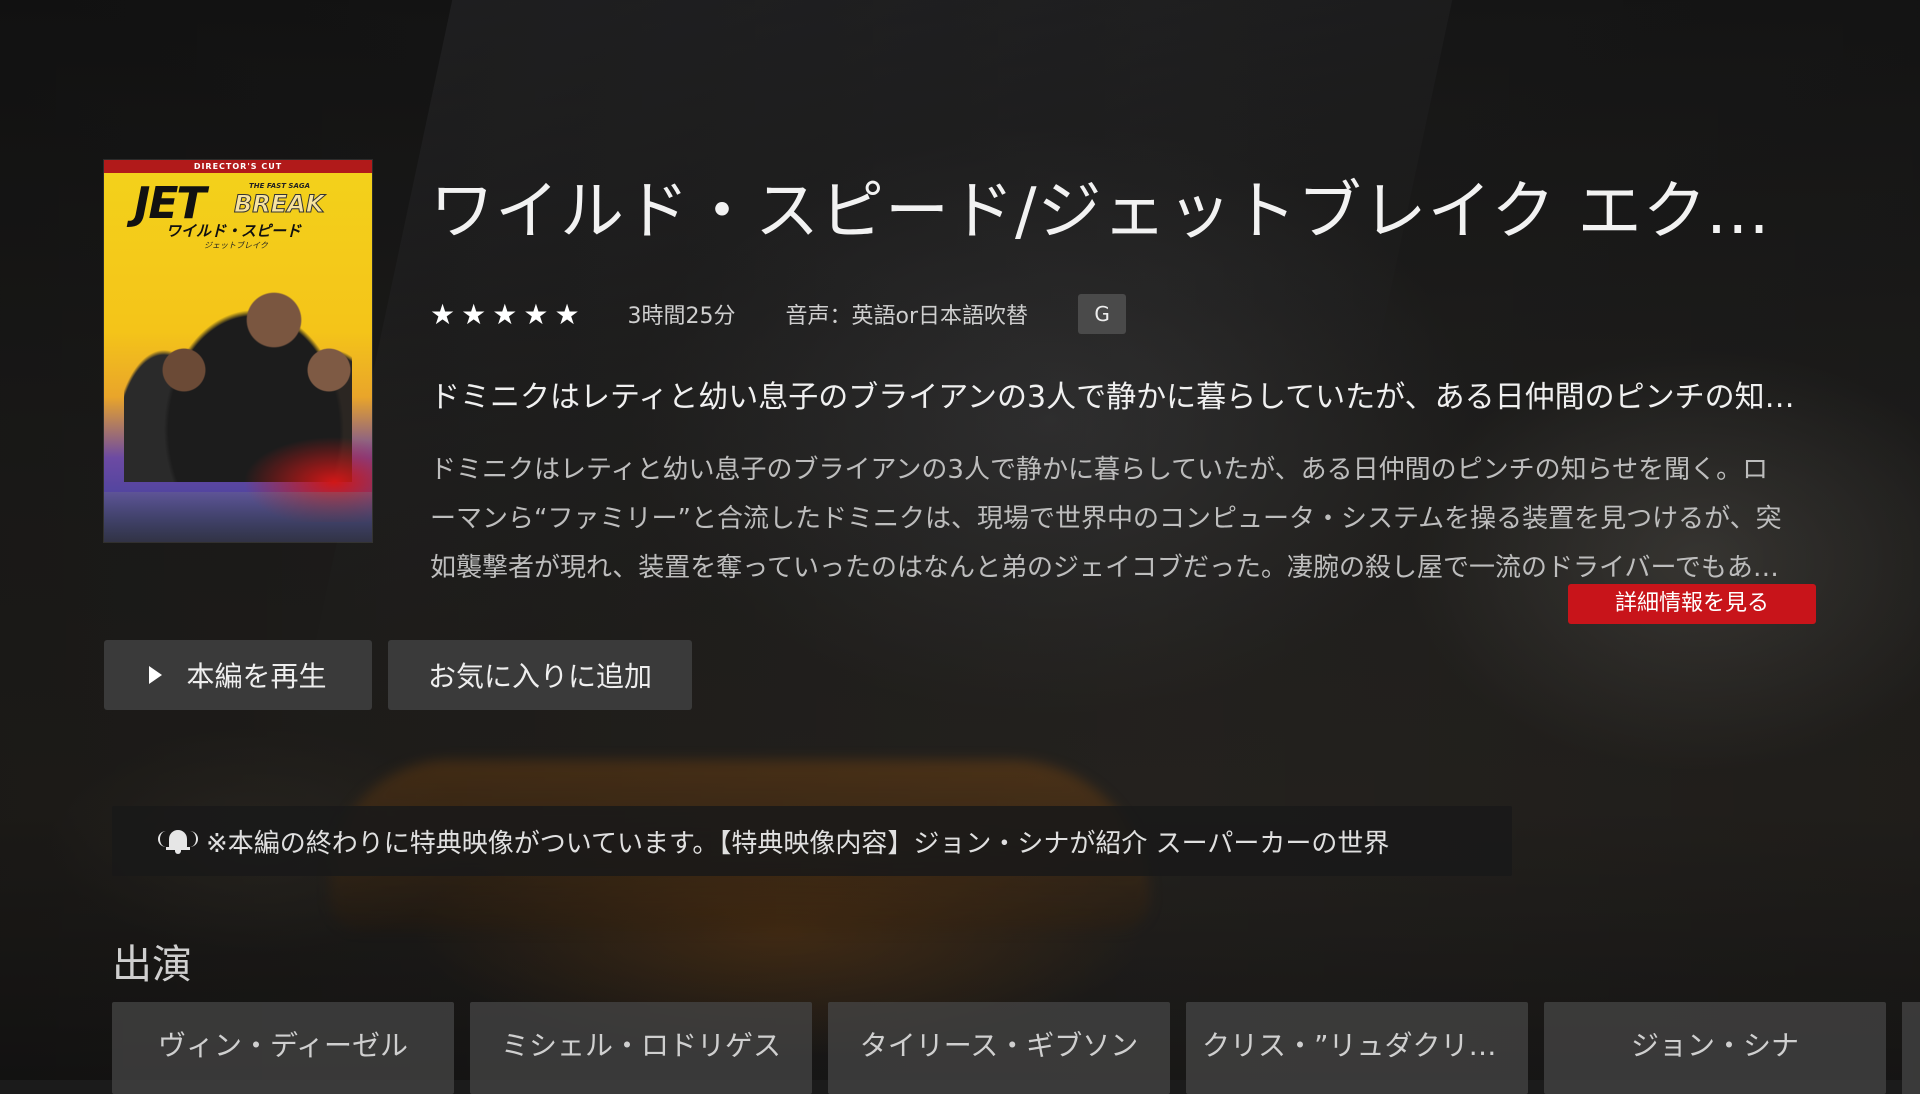 The width and height of the screenshot is (1920, 1094). Describe the element at coordinates (256, 676) in the screenshot. I see `play-button-label: 本編を再生` at that location.